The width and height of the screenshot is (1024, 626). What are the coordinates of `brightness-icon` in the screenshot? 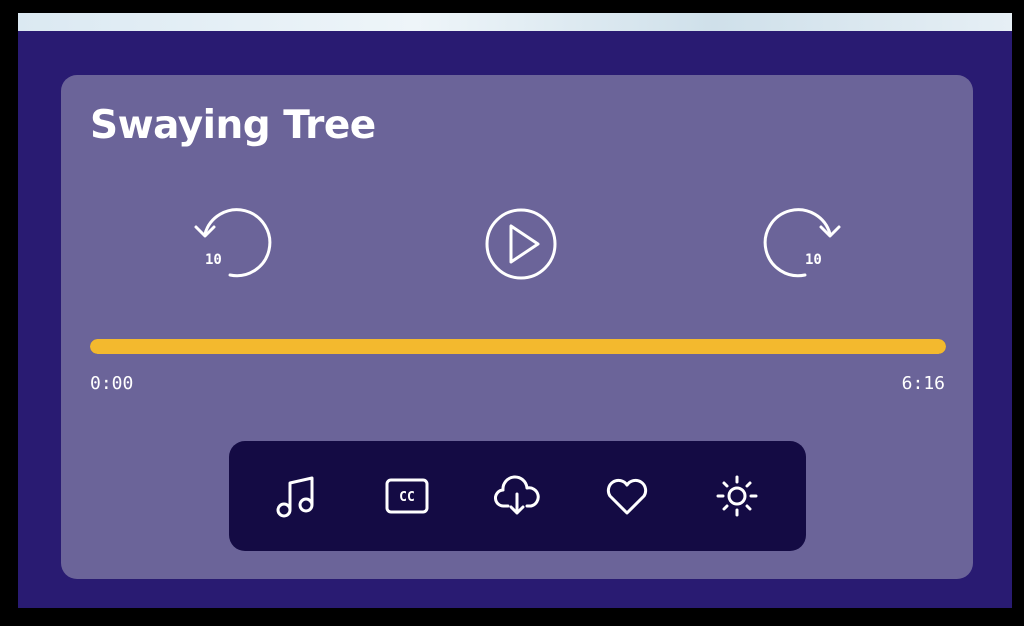 It's located at (737, 496).